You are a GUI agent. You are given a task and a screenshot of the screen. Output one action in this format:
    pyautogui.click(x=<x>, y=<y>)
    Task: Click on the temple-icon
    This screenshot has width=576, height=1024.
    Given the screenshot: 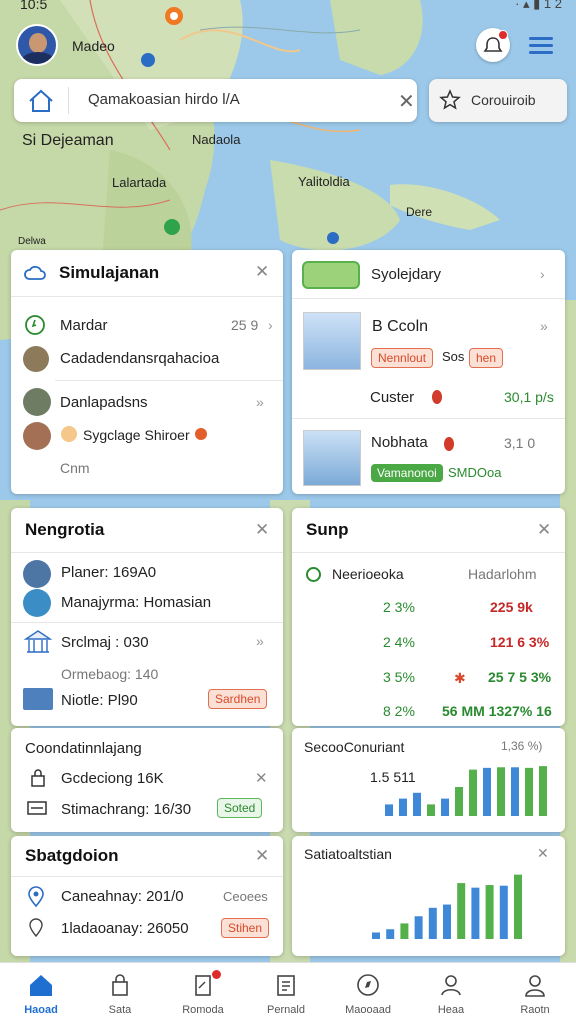 What is the action you would take?
    pyautogui.click(x=38, y=641)
    